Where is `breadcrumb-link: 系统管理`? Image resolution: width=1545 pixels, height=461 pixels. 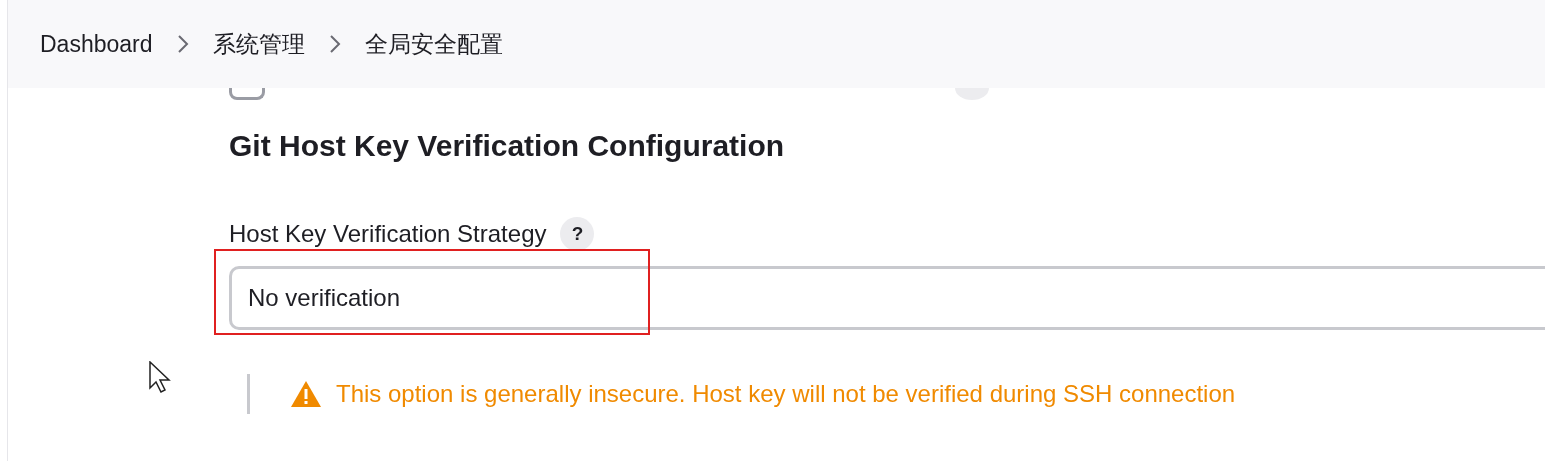 breadcrumb-link: 系统管理 is located at coordinates (258, 44).